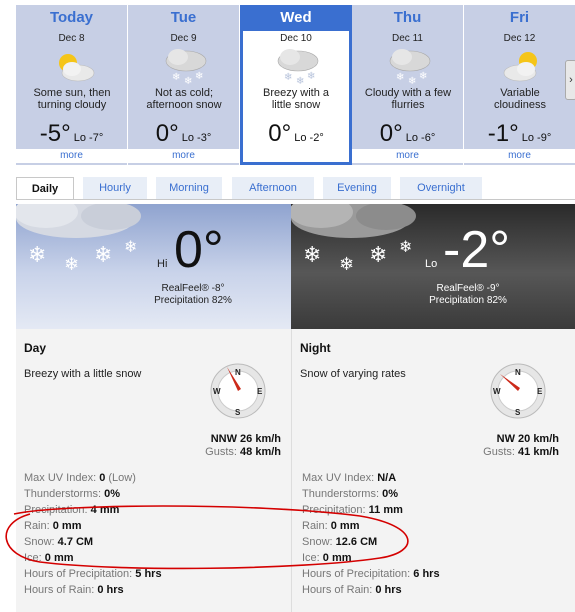 This screenshot has width=575, height=612. What do you see at coordinates (71, 17) in the screenshot?
I see `day-name: Today` at bounding box center [71, 17].